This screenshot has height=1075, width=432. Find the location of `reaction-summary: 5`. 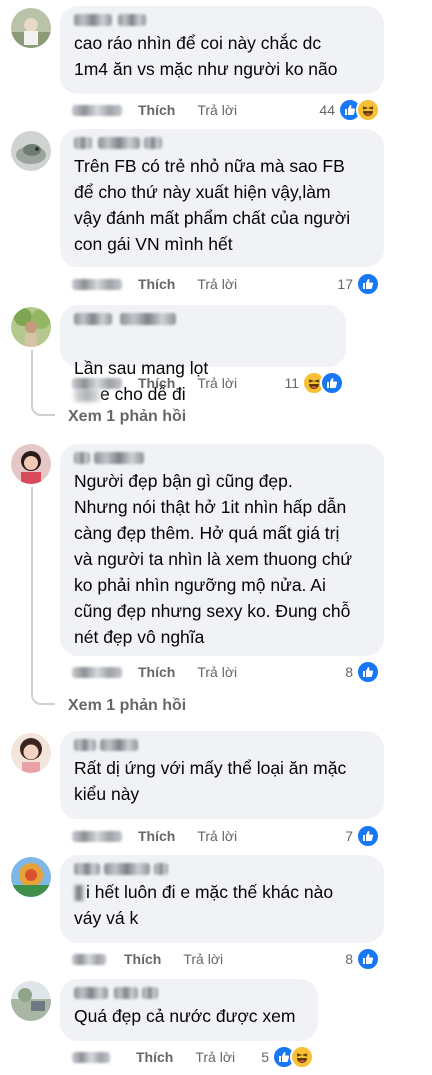

reaction-summary: 5 is located at coordinates (287, 1057).